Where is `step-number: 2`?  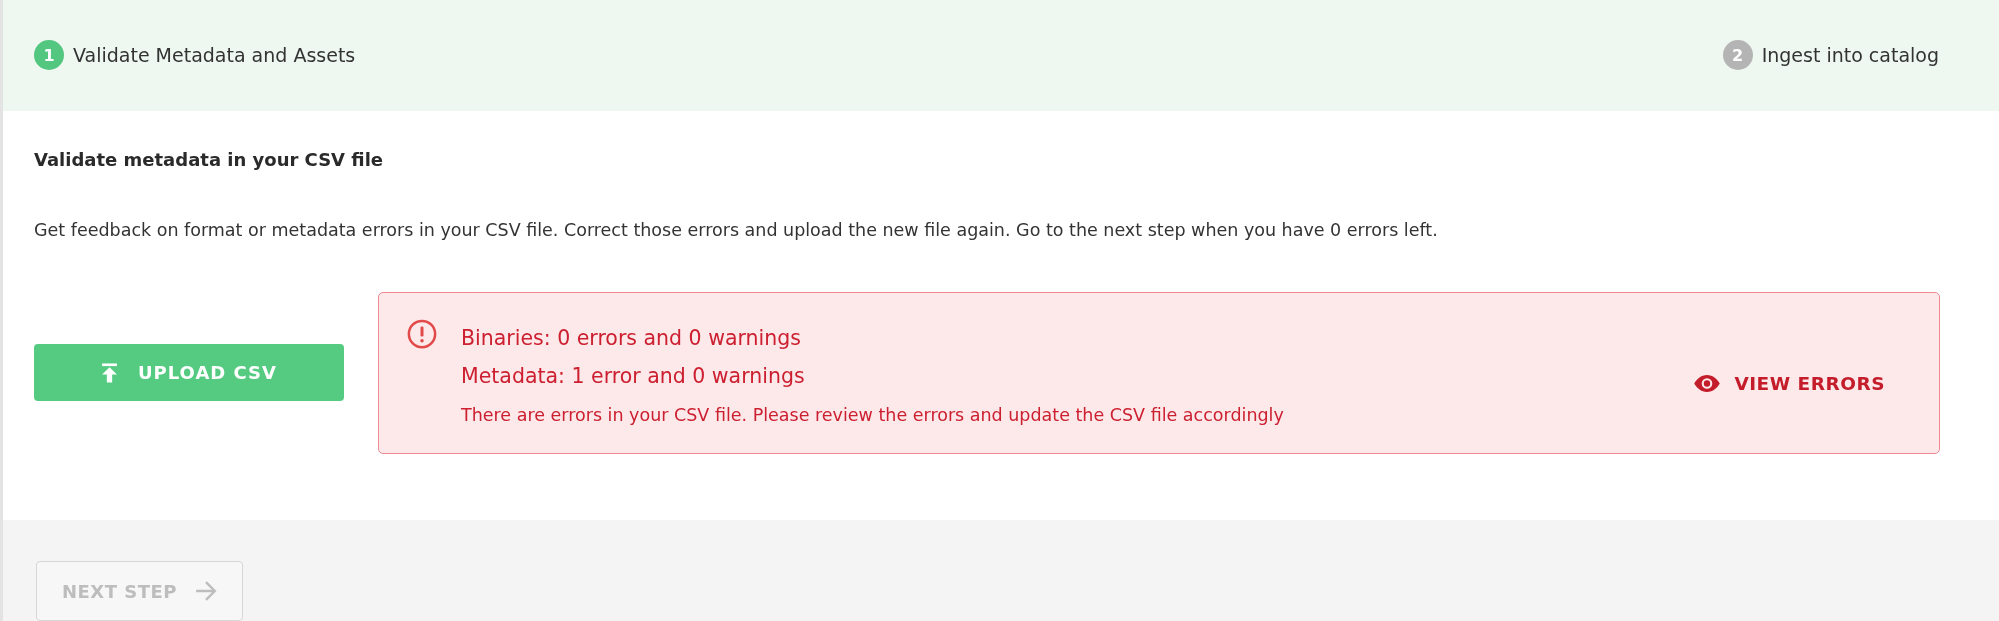
step-number: 2 is located at coordinates (1737, 55).